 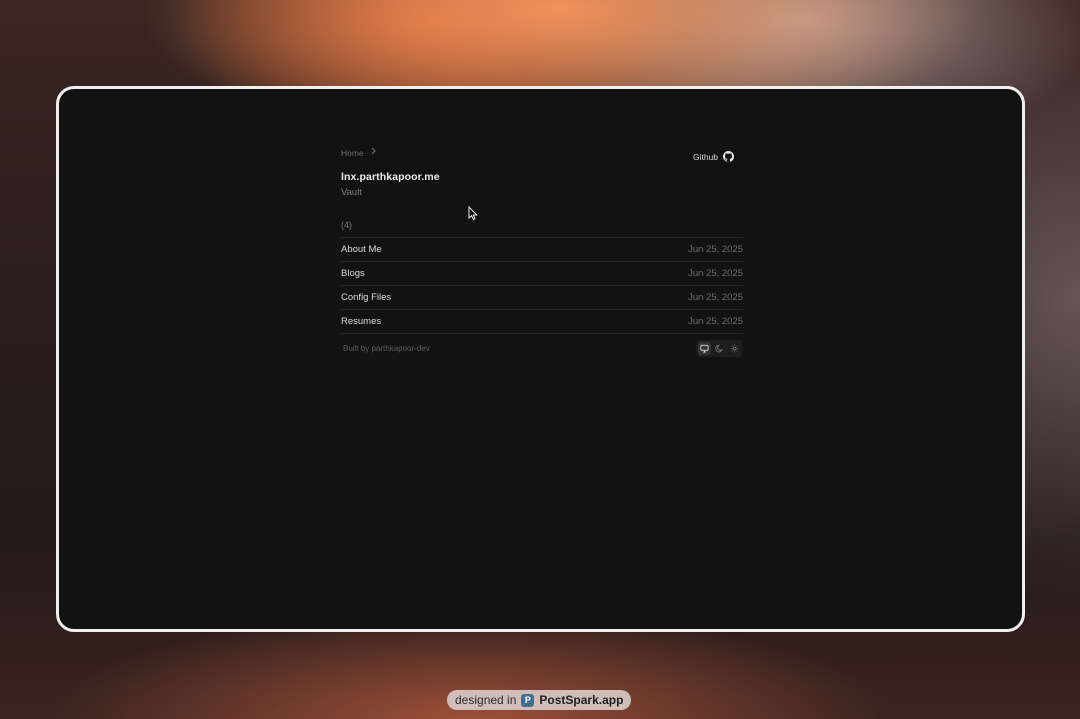 What do you see at coordinates (353, 273) in the screenshot?
I see `list-item-name: Blogs` at bounding box center [353, 273].